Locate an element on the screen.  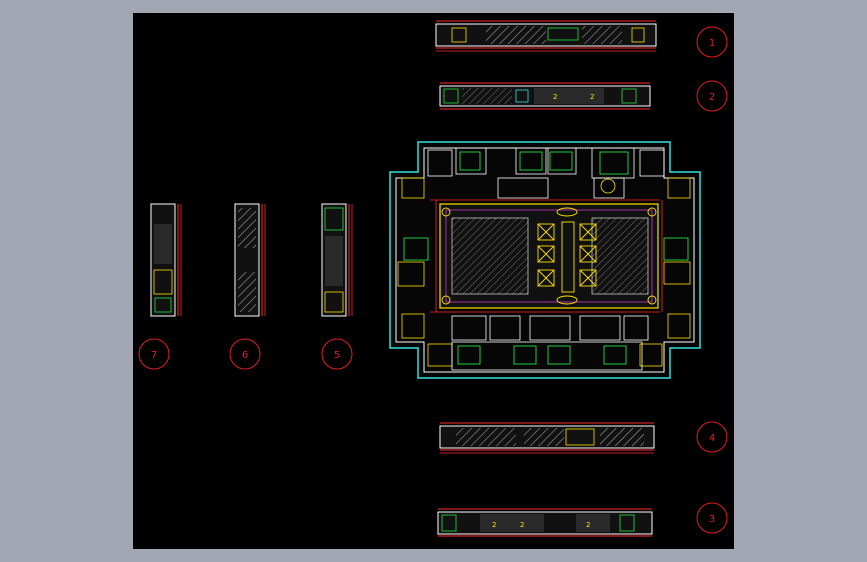
marker-label-4: 4 is located at coordinates (712, 438).